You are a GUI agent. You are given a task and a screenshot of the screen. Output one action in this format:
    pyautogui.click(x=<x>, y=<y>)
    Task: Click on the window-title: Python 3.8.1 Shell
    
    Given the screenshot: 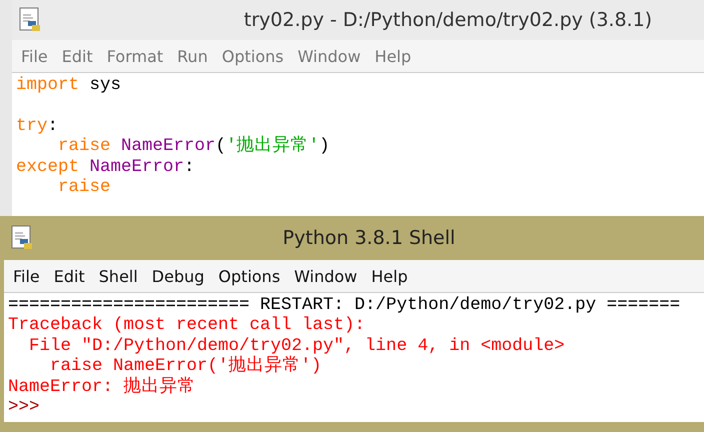 What is the action you would take?
    pyautogui.click(x=369, y=238)
    